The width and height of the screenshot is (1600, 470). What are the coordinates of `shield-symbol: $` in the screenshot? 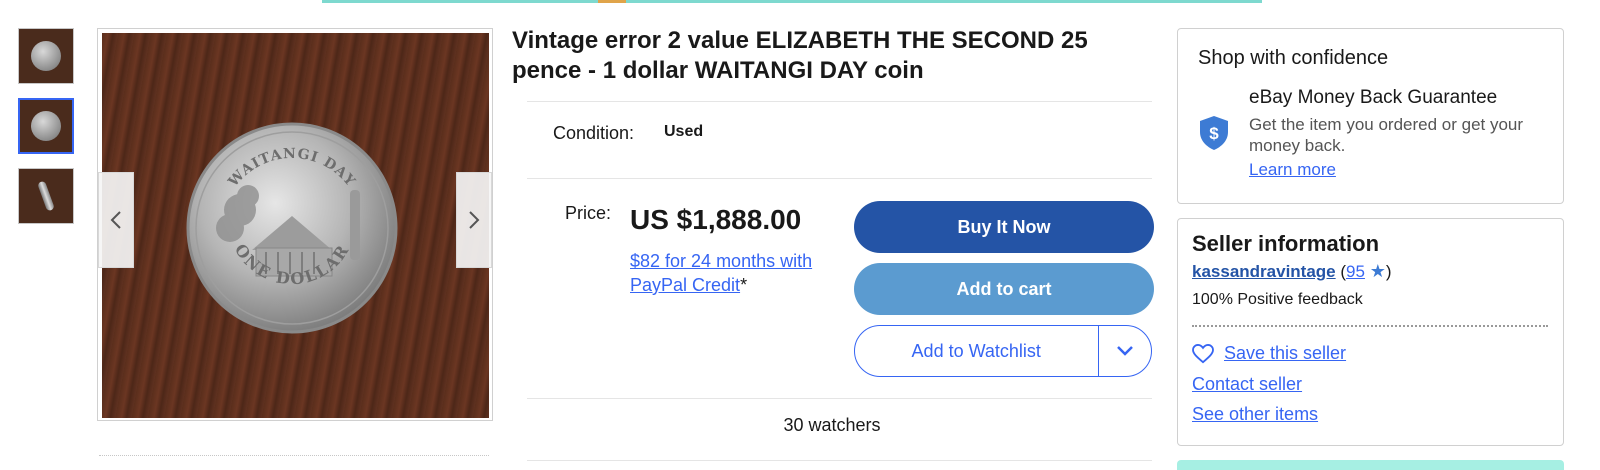 It's located at (1214, 133).